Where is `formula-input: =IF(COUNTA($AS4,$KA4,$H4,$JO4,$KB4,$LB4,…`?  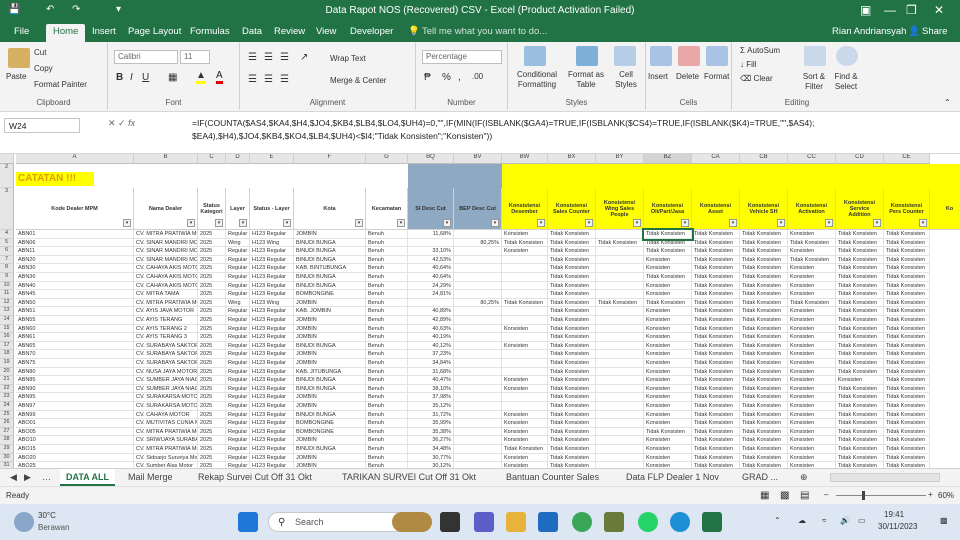 formula-input: =IF(COUNTA($AS4,$KA4,$H4,$JO4,$KB4,$LB4,… is located at coordinates (572, 130).